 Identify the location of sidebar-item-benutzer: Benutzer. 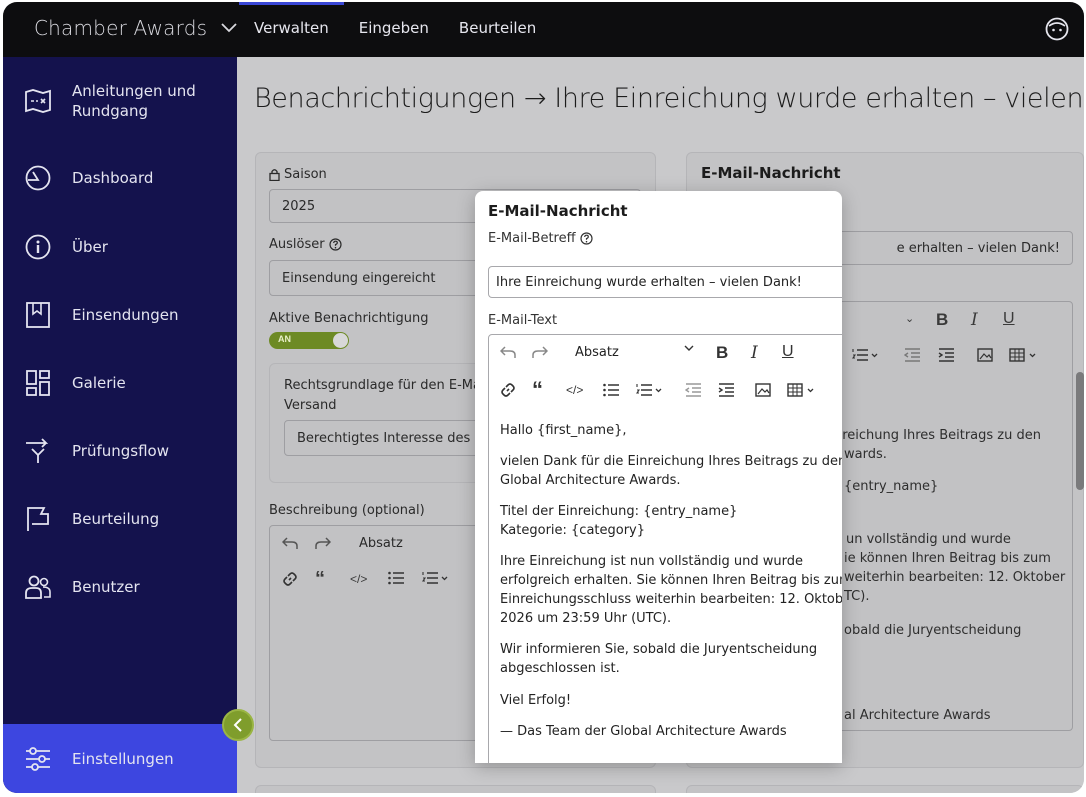
(120, 587).